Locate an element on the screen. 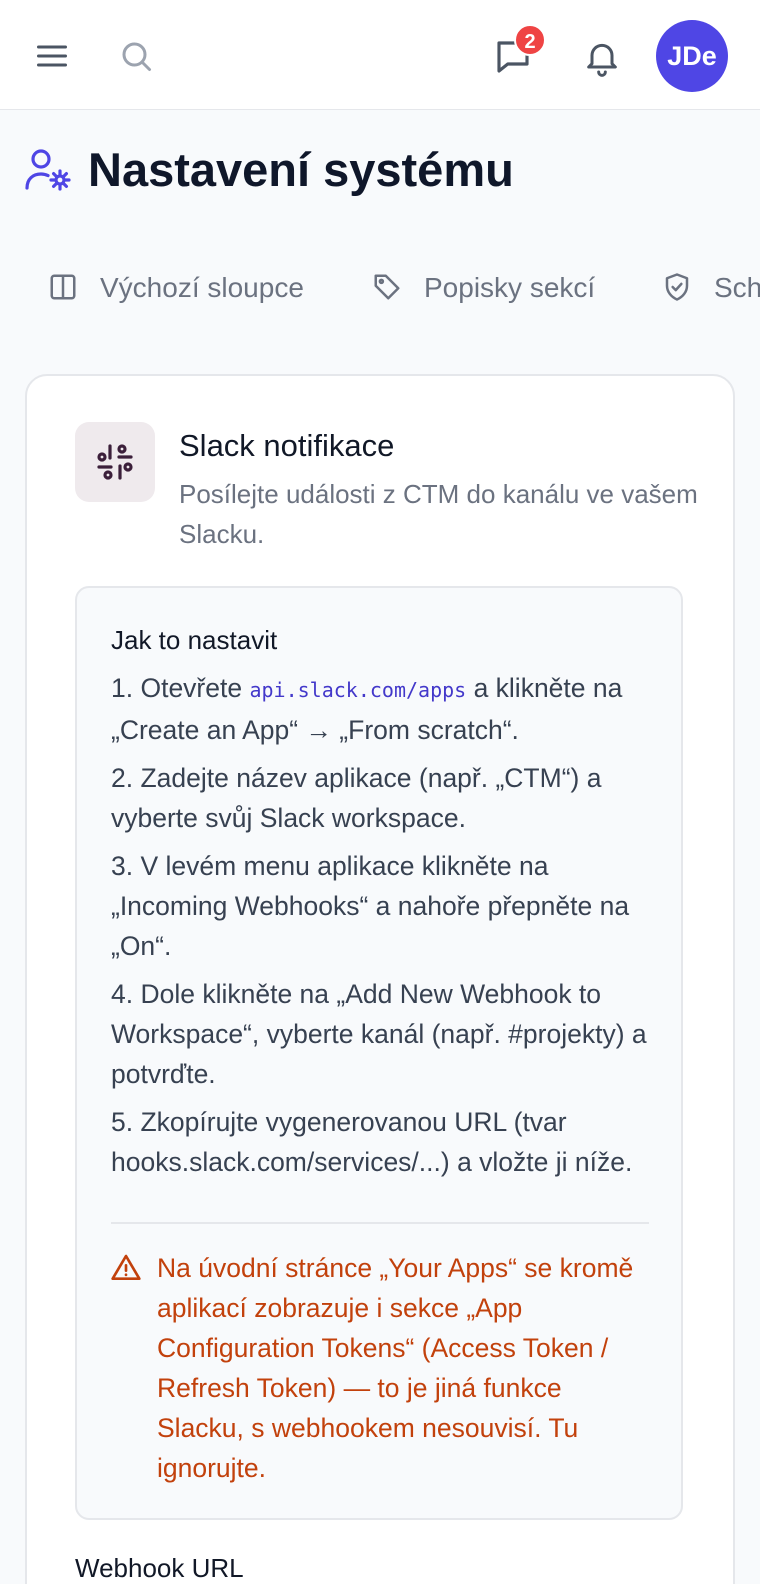 The image size is (760, 1584). divider is located at coordinates (380, 1223).